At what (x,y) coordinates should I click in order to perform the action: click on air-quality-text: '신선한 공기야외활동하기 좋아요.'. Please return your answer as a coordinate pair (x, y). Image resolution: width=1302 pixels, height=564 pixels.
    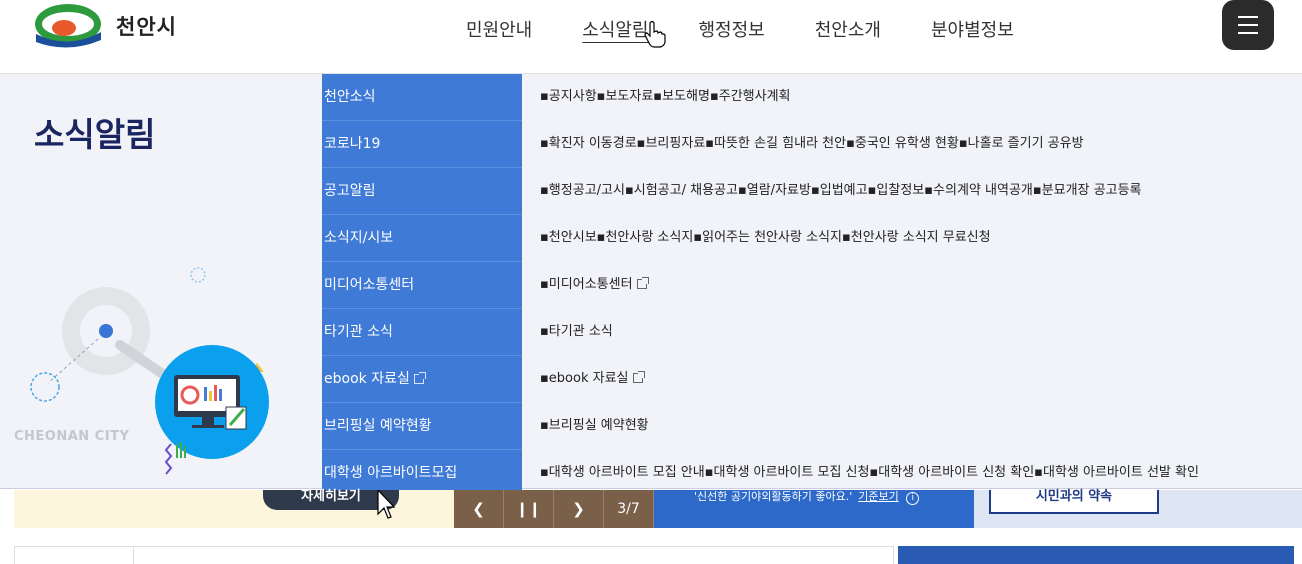
    Looking at the image, I should click on (773, 496).